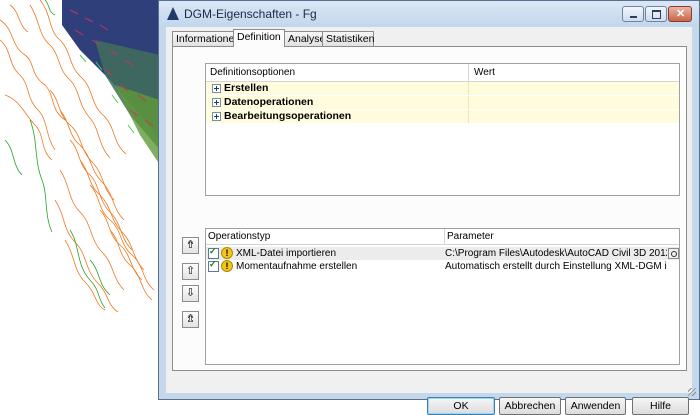  Describe the element at coordinates (190, 271) in the screenshot. I see `move-up-button: ⇧` at that location.